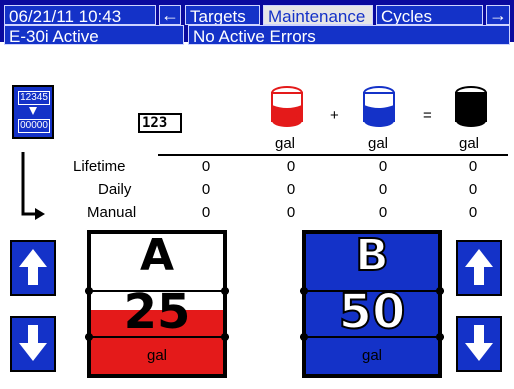 This screenshot has width=514, height=389. Describe the element at coordinates (291, 212) in the screenshot. I see `manual-value-2: 0` at that location.